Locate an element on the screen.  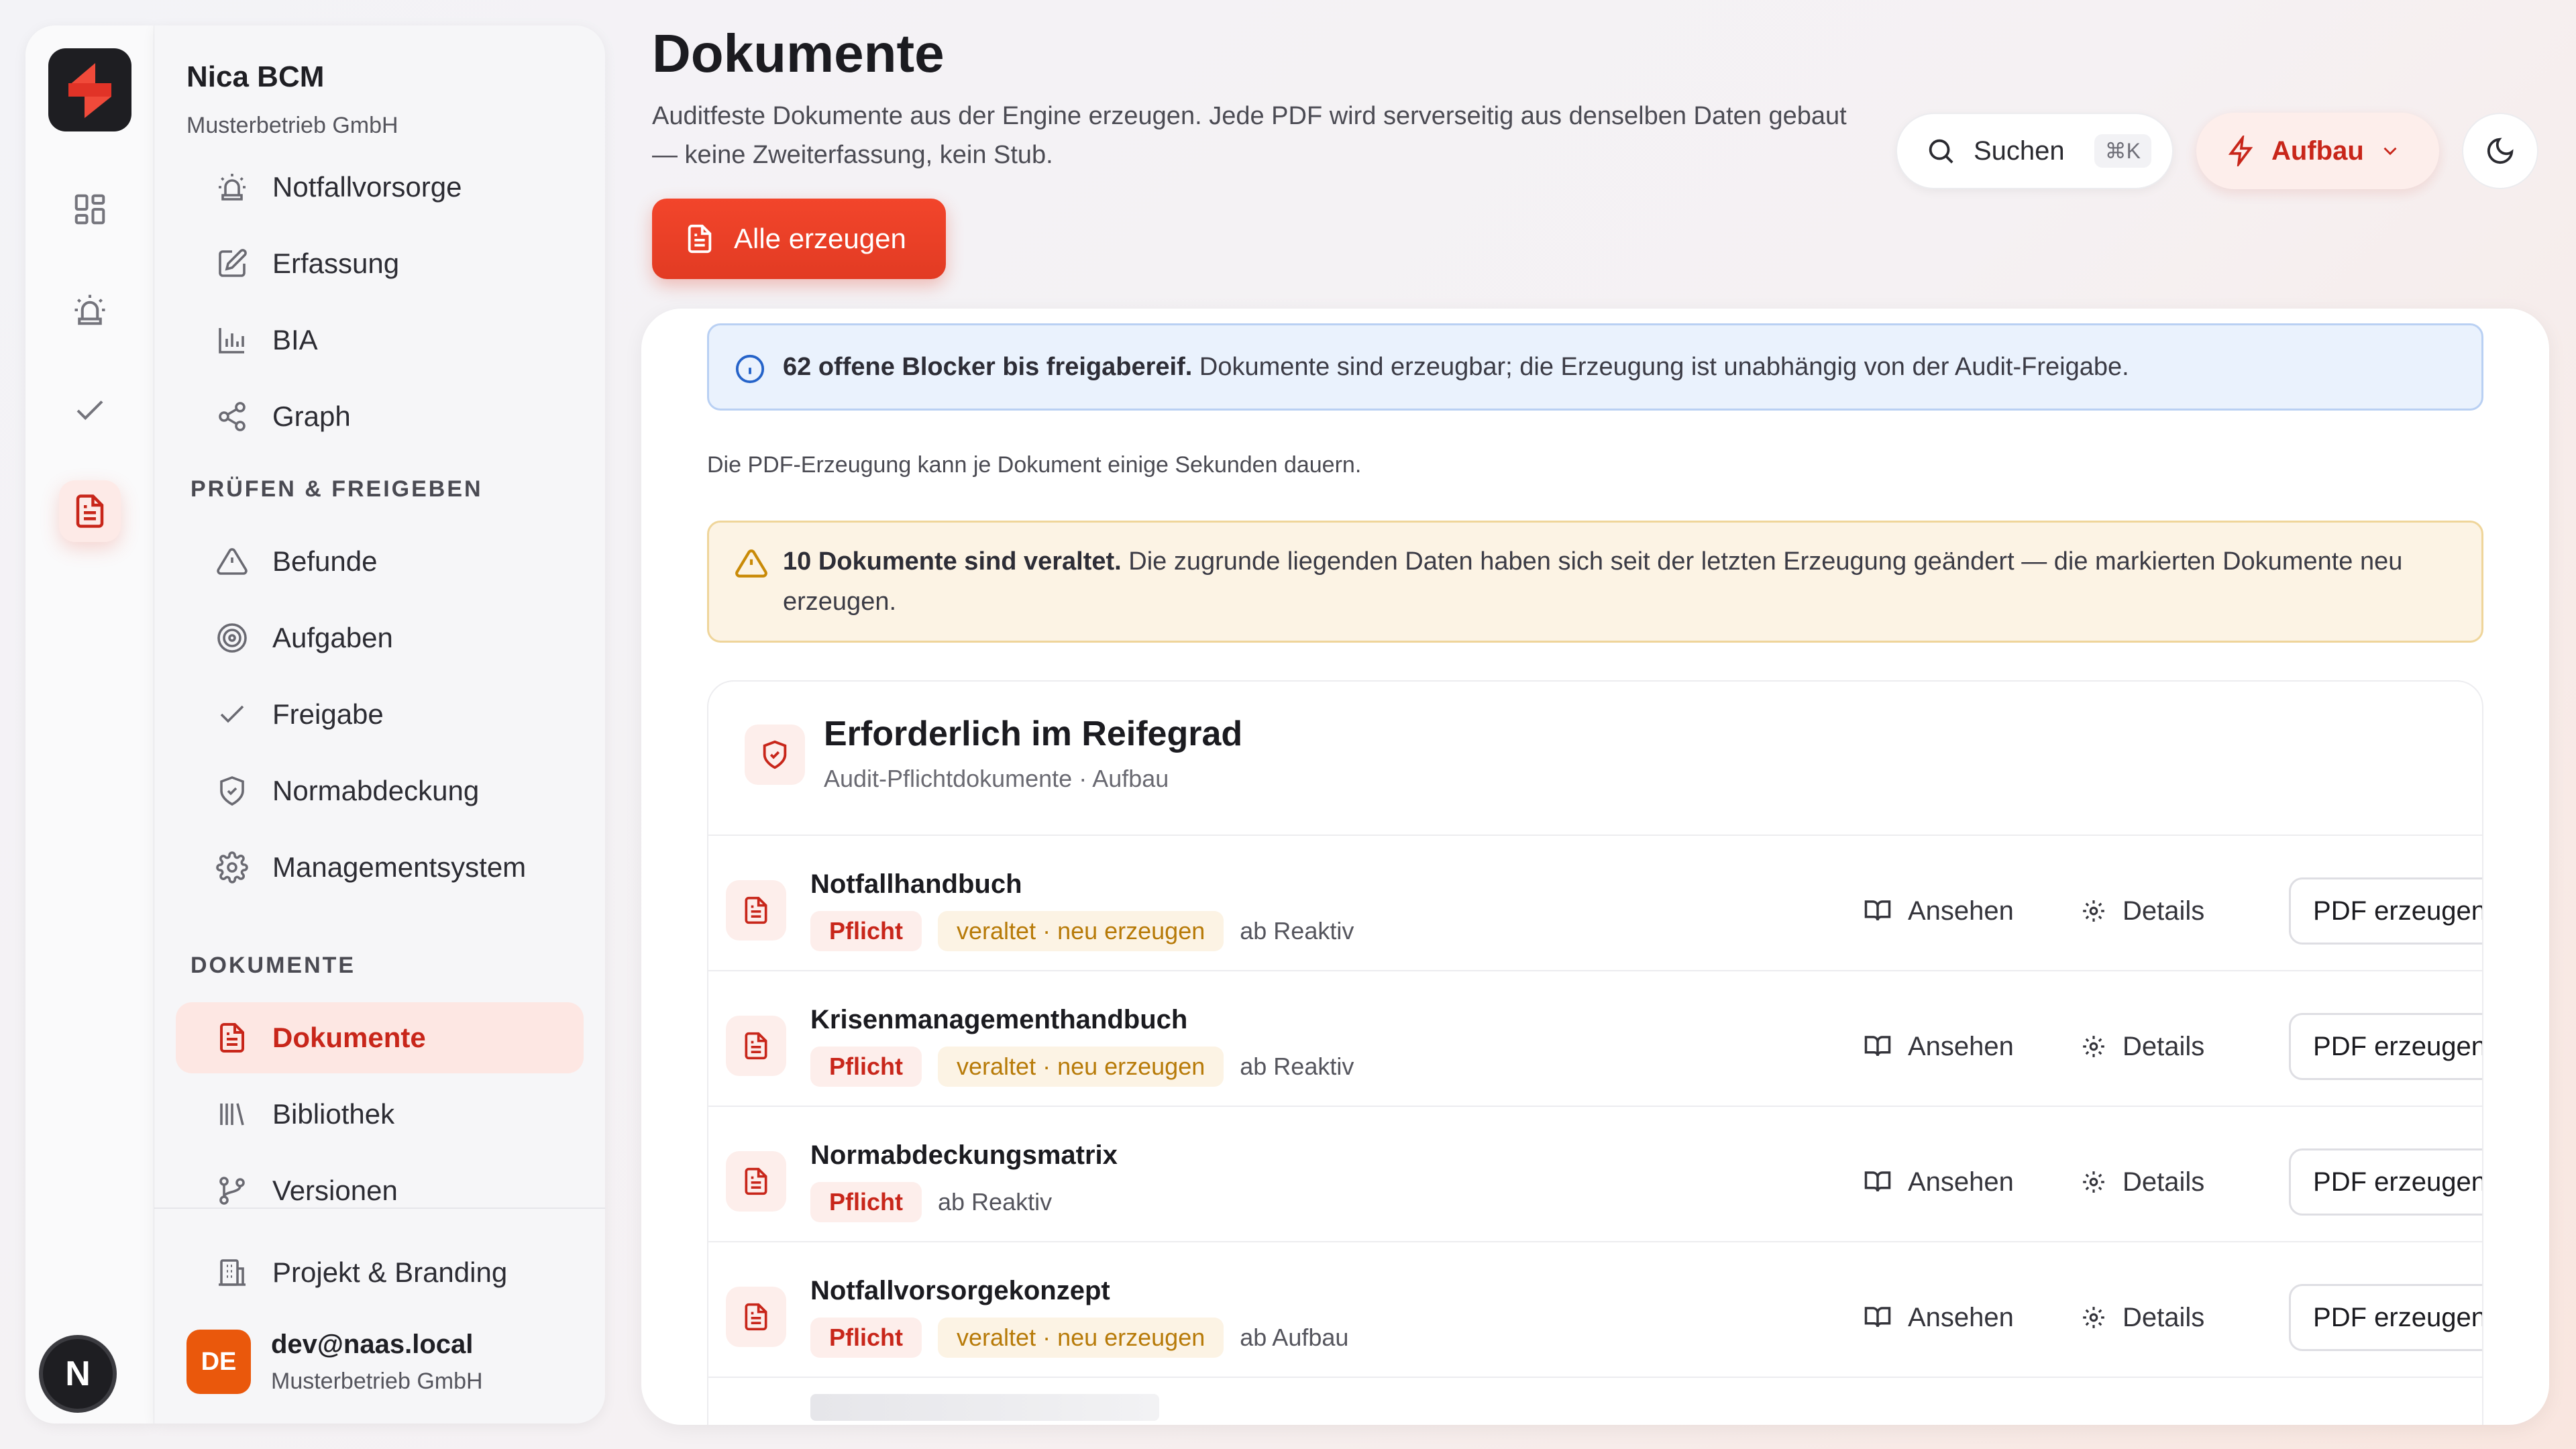
app-logo is located at coordinates (89, 89).